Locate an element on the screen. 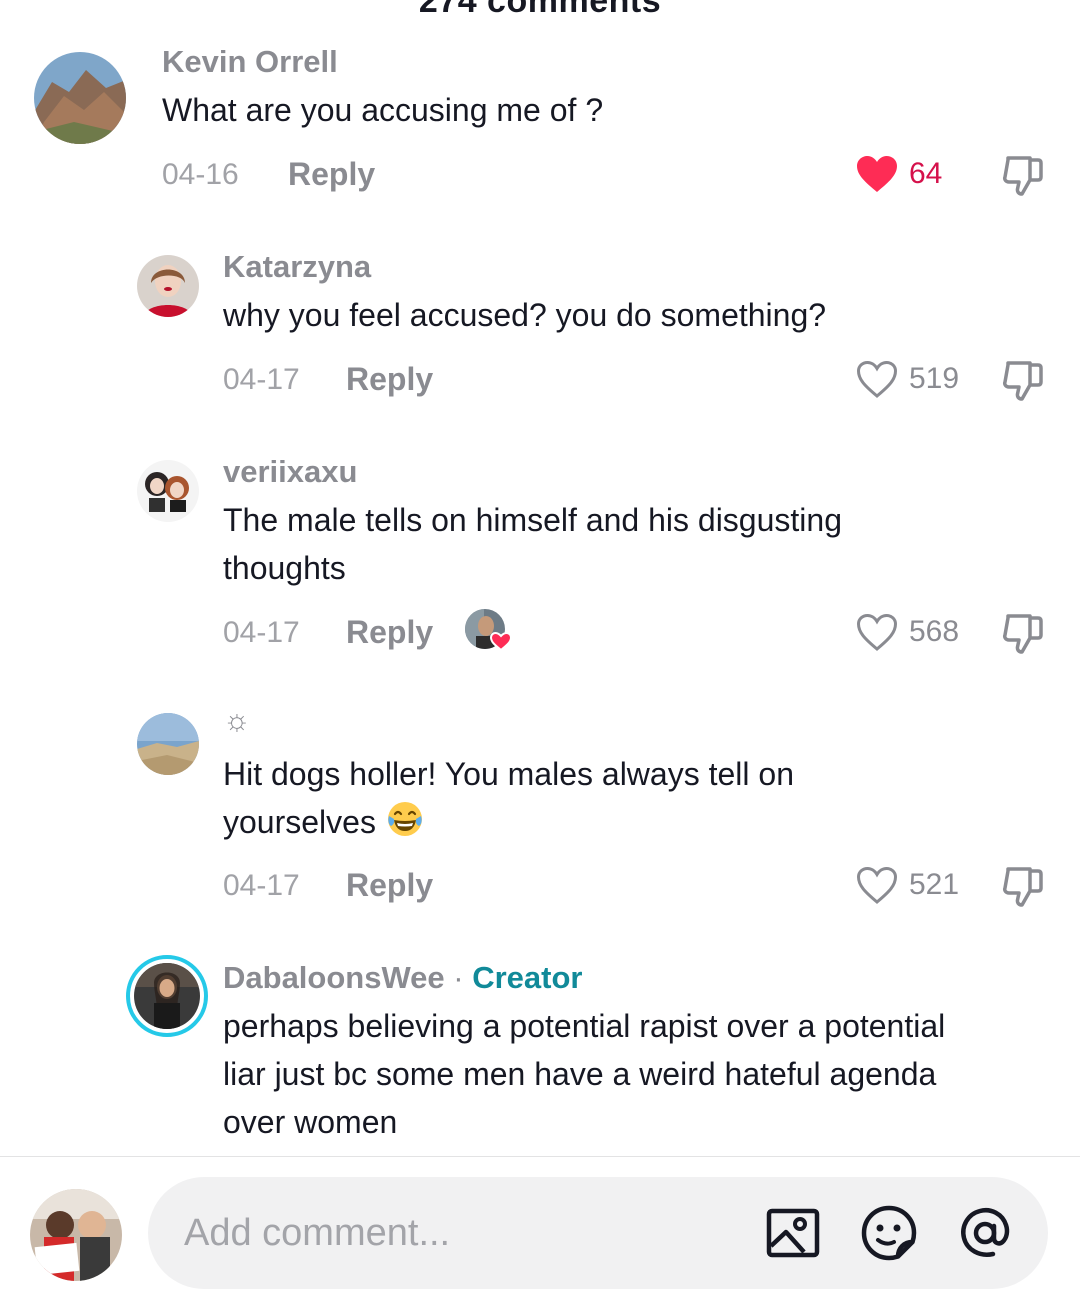 This screenshot has height=1310, width=1080. comment-username: DabaloonsWee · Creator is located at coordinates (403, 978).